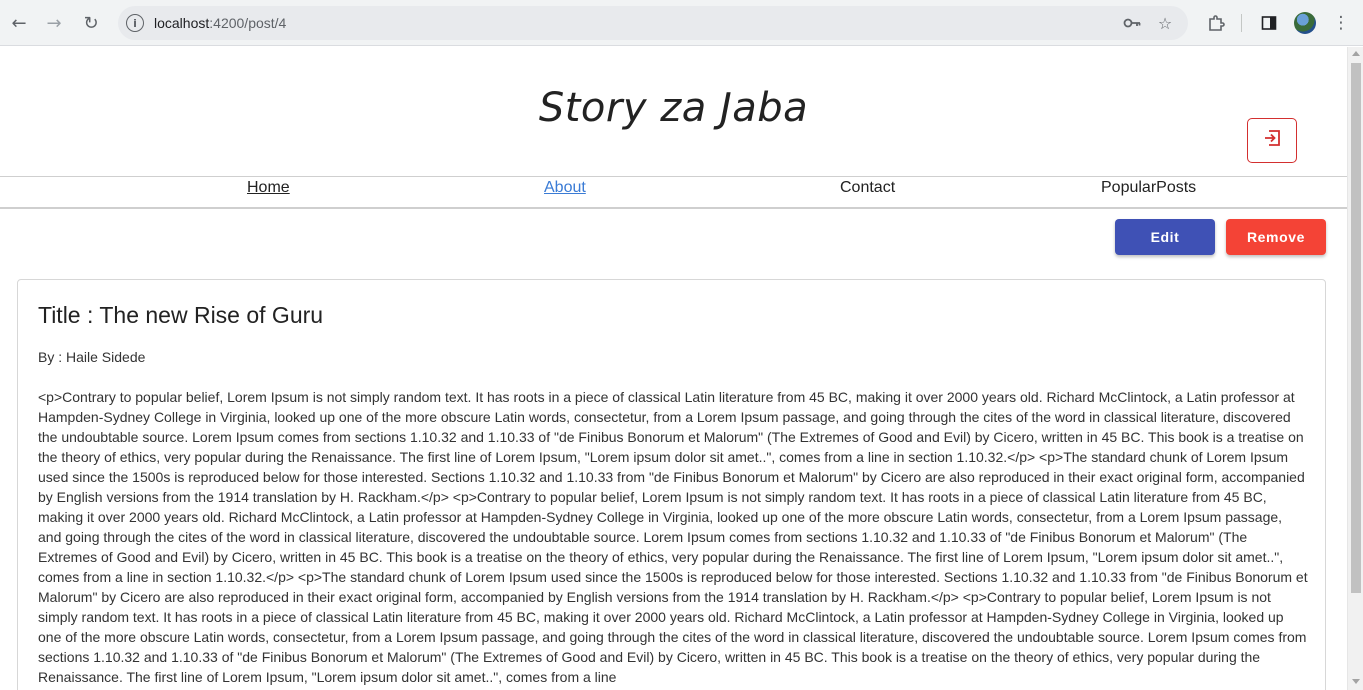  Describe the element at coordinates (1356, 681) in the screenshot. I see `scroll-down-arrow-icon` at that location.